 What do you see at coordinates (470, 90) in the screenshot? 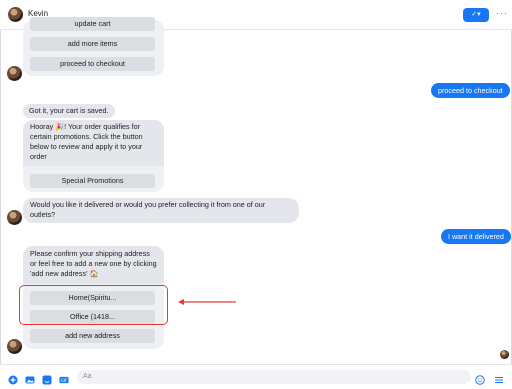
I see `outgoing-message: proceed to checkout` at bounding box center [470, 90].